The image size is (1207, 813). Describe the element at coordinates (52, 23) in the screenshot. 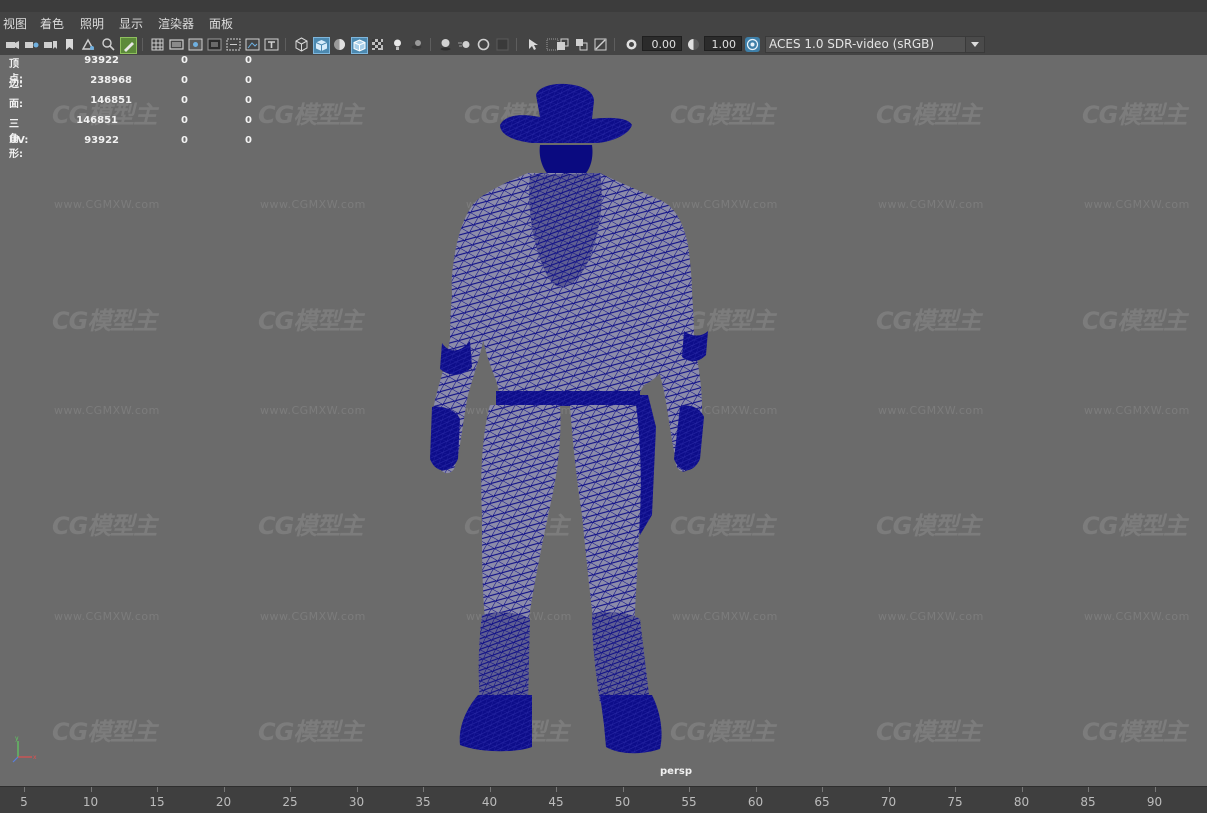

I see `menu-shading: 着色` at that location.